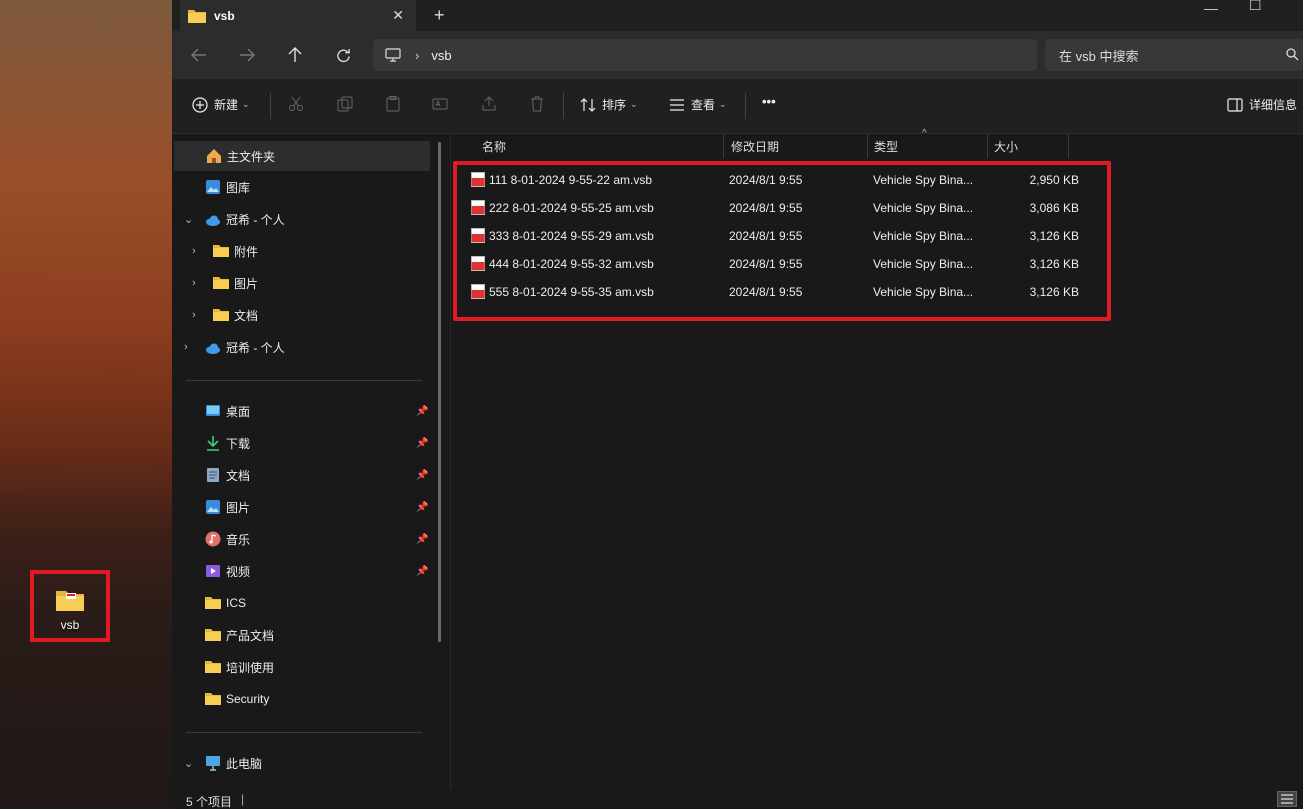 The width and height of the screenshot is (1303, 809). I want to click on details-view-toggle, so click(1287, 799).